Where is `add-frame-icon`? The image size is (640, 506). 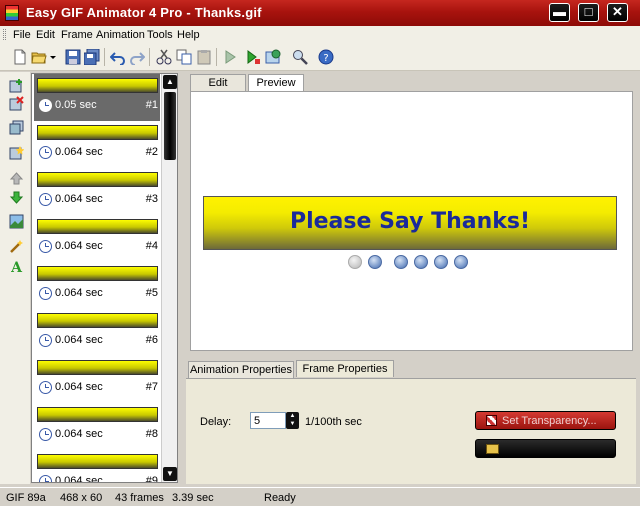 add-frame-icon is located at coordinates (16, 85).